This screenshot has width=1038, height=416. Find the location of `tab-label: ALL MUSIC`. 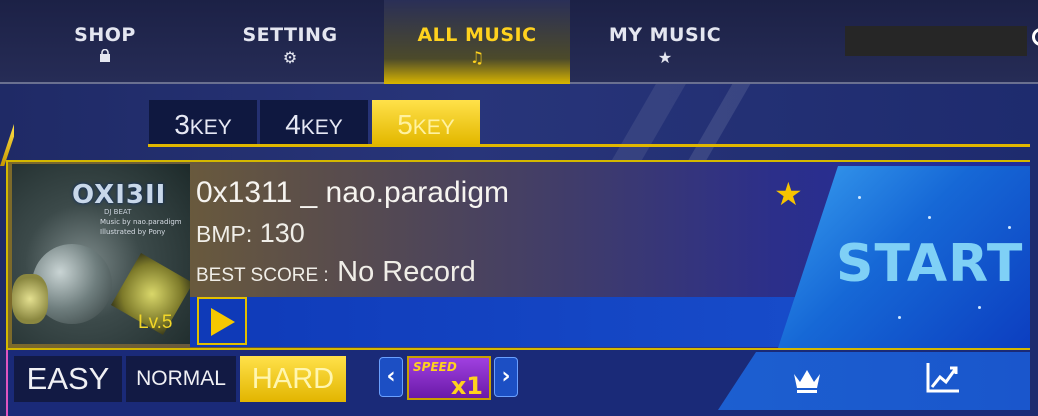

tab-label: ALL MUSIC is located at coordinates (477, 35).